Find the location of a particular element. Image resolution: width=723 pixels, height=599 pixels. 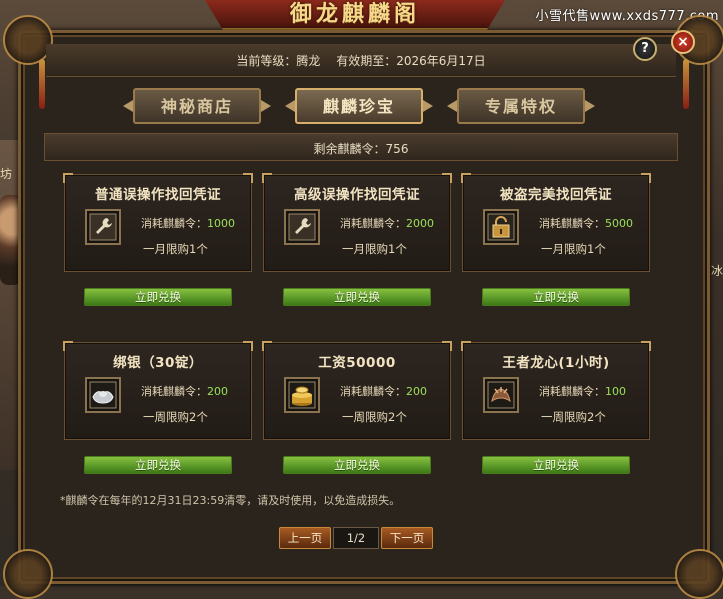

tab-mystery-shop: 神秘商店 is located at coordinates (197, 106).